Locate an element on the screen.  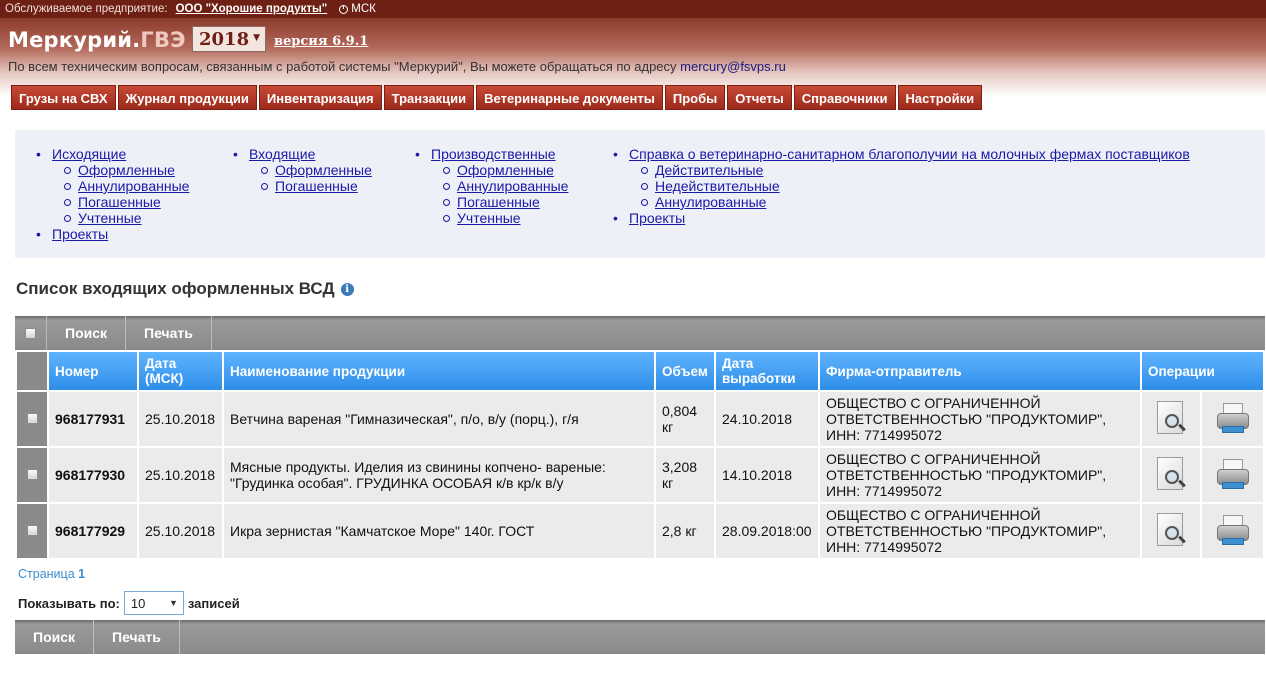
year-select: 2018 ▼ is located at coordinates (229, 39).